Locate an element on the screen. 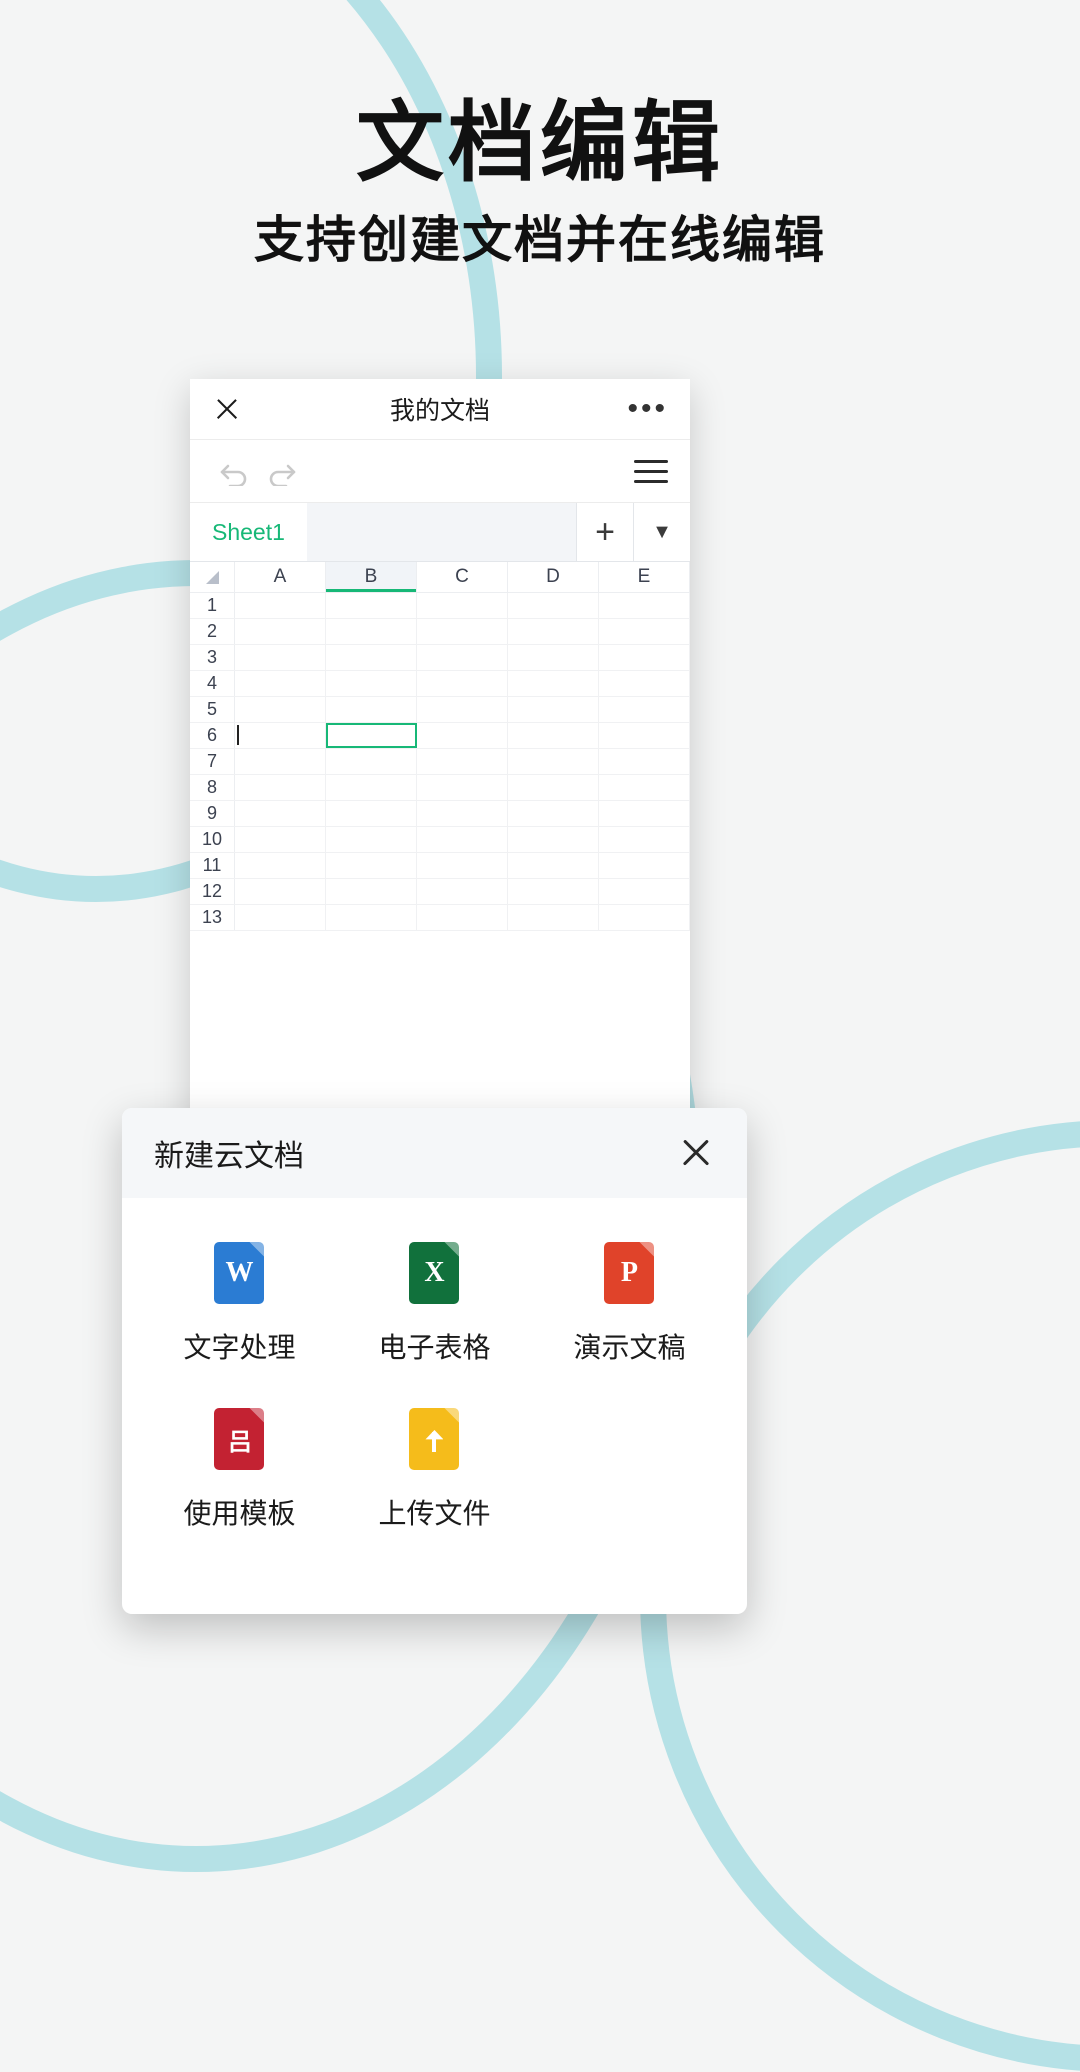 This screenshot has width=1080, height=2072. cell-C5 is located at coordinates (462, 709).